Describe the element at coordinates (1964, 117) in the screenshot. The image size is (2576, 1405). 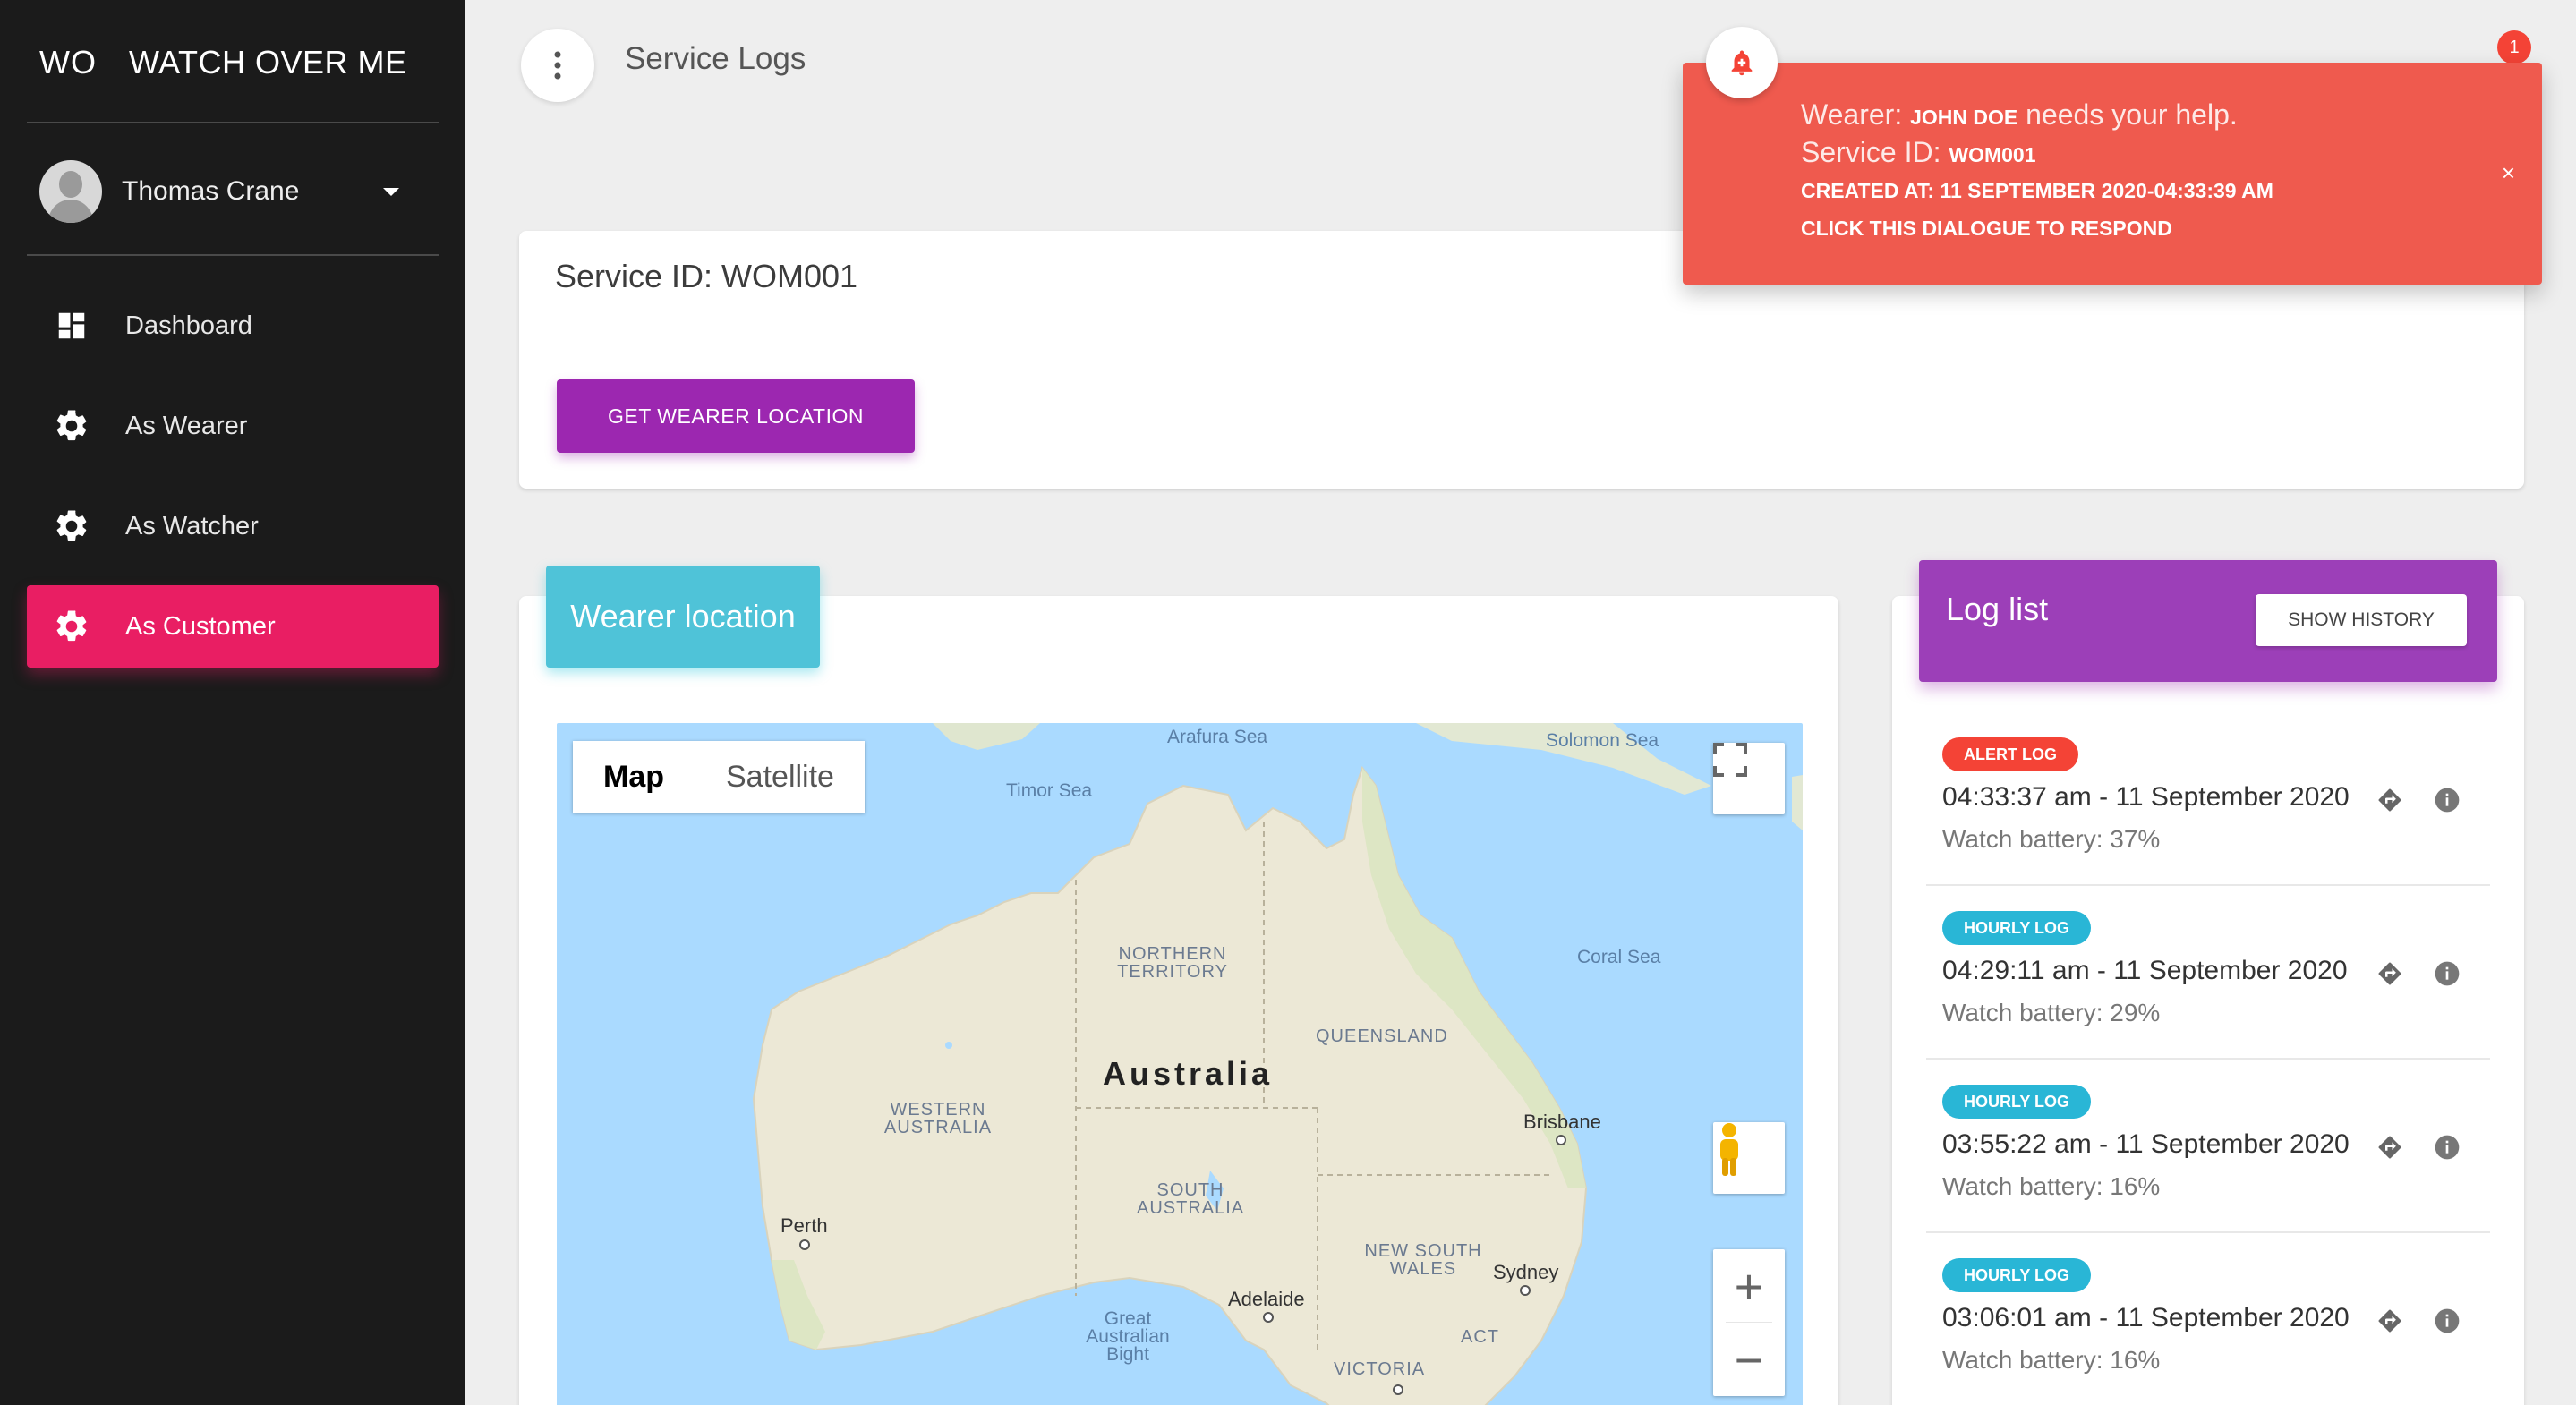
I see `wearer-name: JOHN DOE` at that location.